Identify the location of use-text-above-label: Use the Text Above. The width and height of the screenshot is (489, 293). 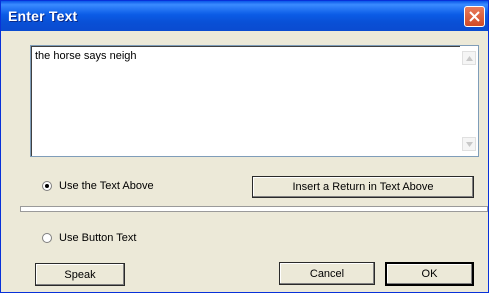
(106, 186).